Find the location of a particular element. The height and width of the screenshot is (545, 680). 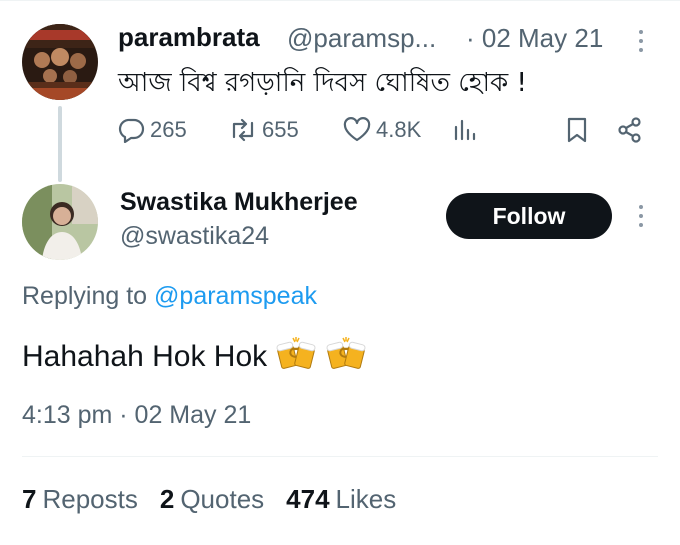

thread-connector is located at coordinates (60, 144).